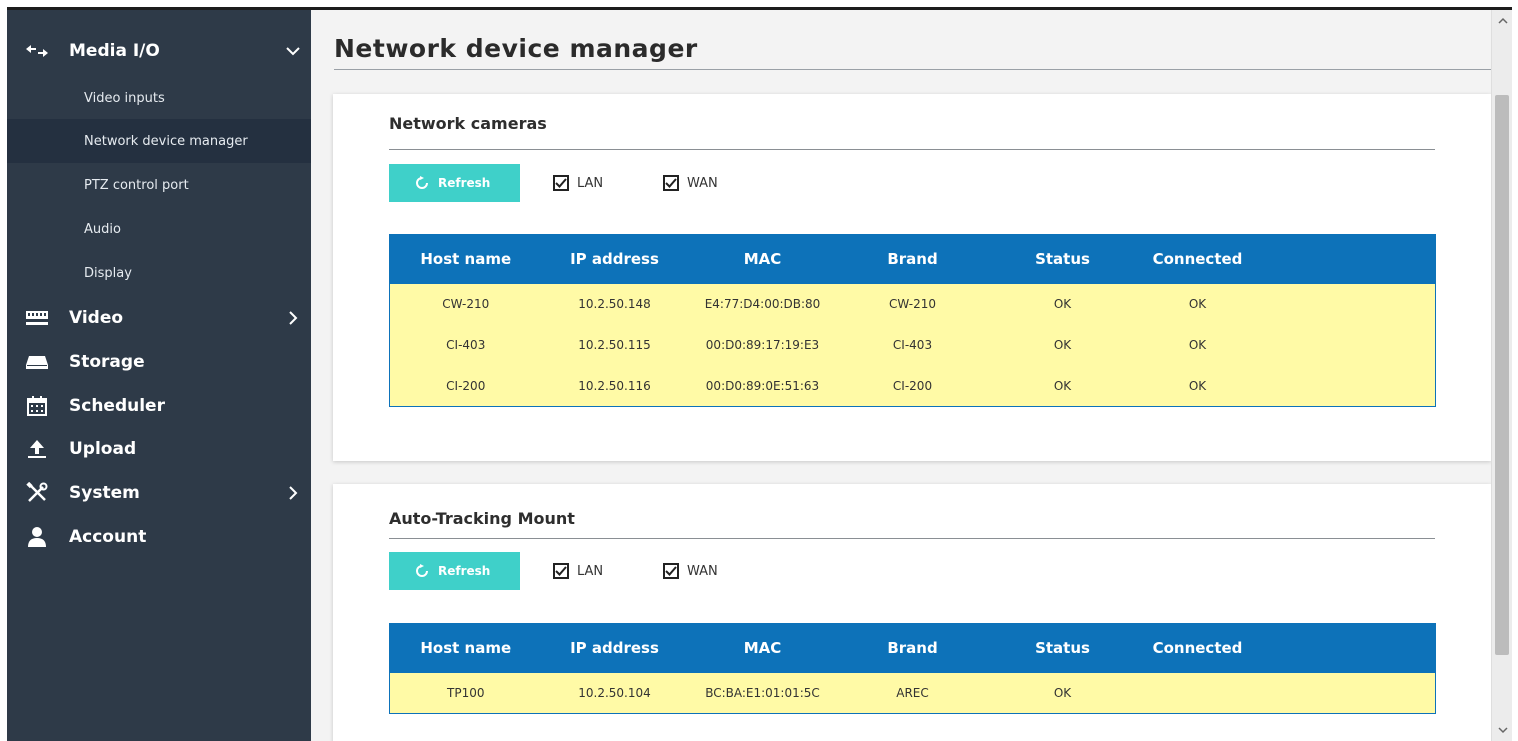 This screenshot has height=741, width=1518. I want to click on cell-ip-address: 10.2.50.115, so click(614, 345).